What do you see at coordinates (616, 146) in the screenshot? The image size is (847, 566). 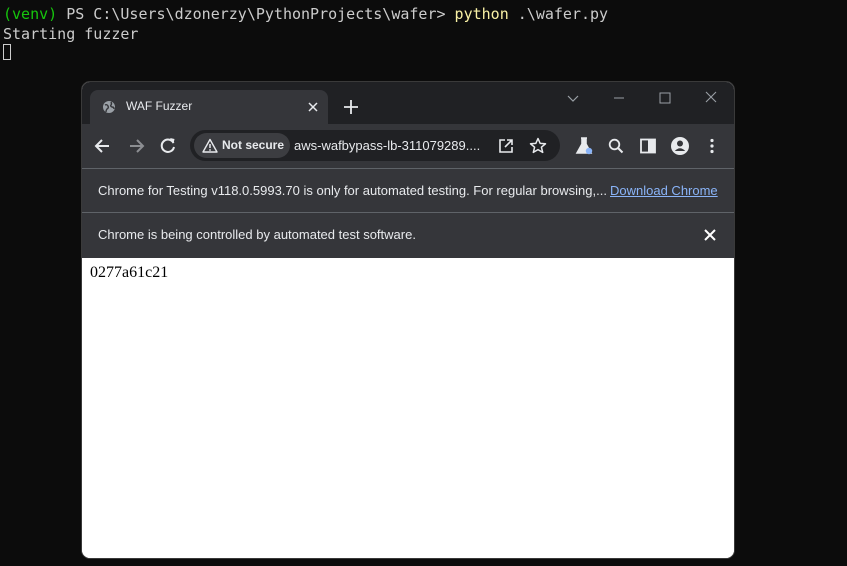 I see `search-icon` at bounding box center [616, 146].